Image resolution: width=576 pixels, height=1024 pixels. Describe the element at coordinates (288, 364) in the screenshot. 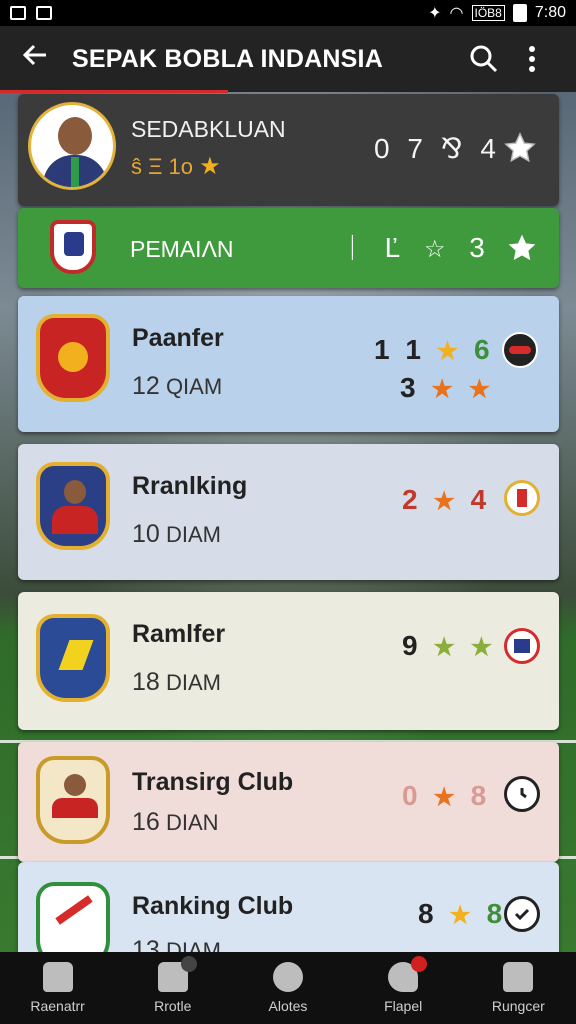

I see `club-card: Paanfer 12 QIAM 1 1 ★ 6 3 ★ ★` at that location.